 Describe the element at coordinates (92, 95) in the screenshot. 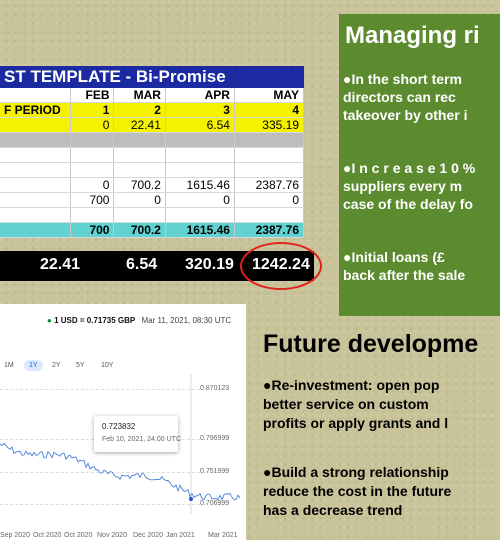

I see `column-header: FEB` at that location.